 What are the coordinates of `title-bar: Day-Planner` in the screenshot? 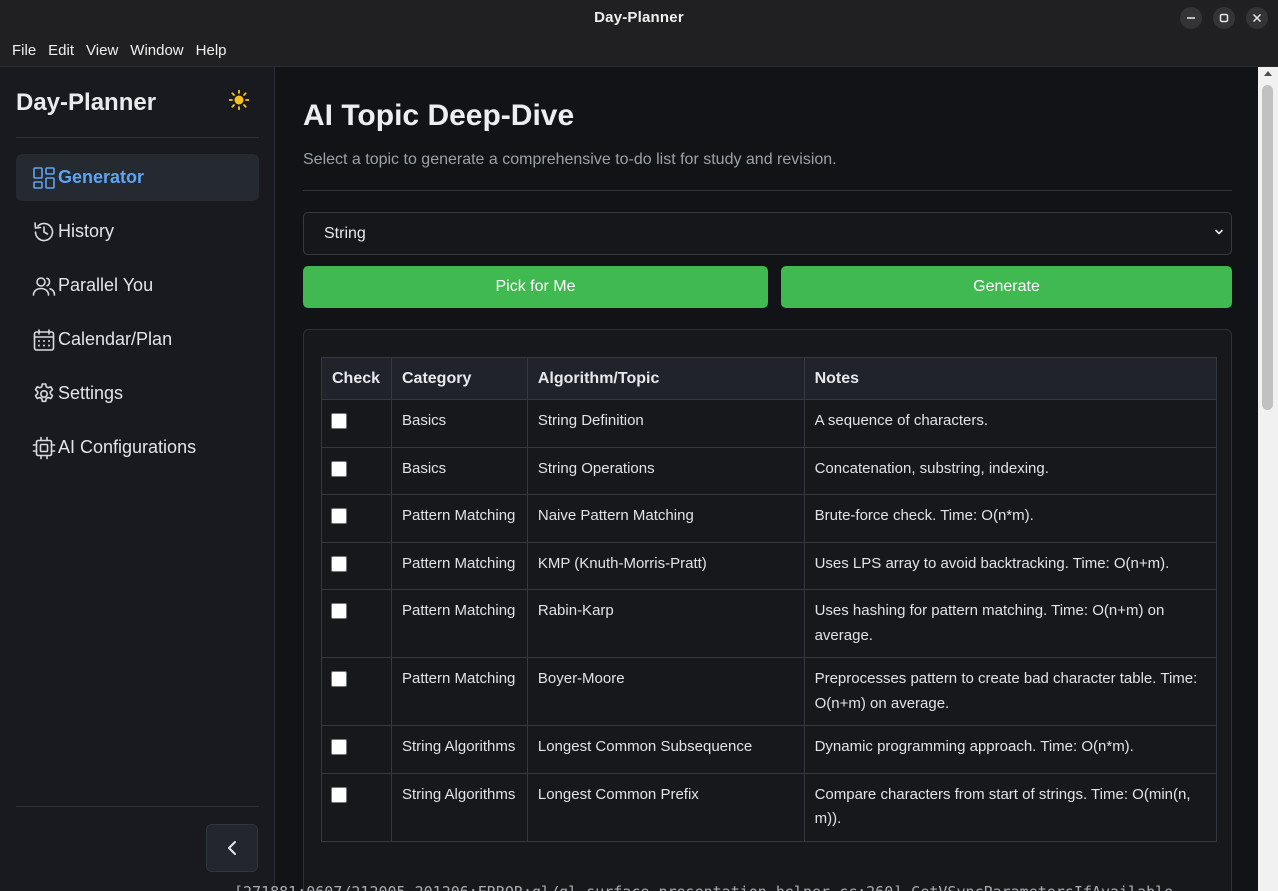 It's located at (639, 17).